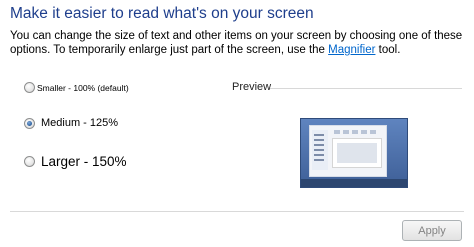 The image size is (474, 247). Describe the element at coordinates (351, 50) in the screenshot. I see `magnifier-link: Magnifier` at that location.